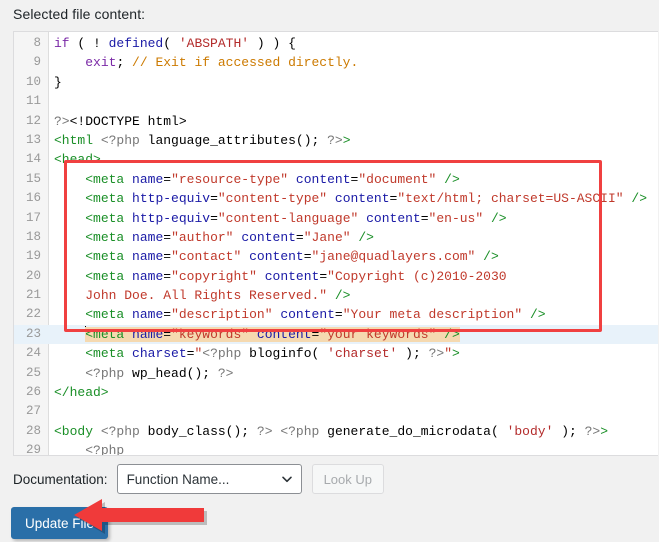 The width and height of the screenshot is (659, 542). Describe the element at coordinates (60, 523) in the screenshot. I see `update-file-button: Update File` at that location.